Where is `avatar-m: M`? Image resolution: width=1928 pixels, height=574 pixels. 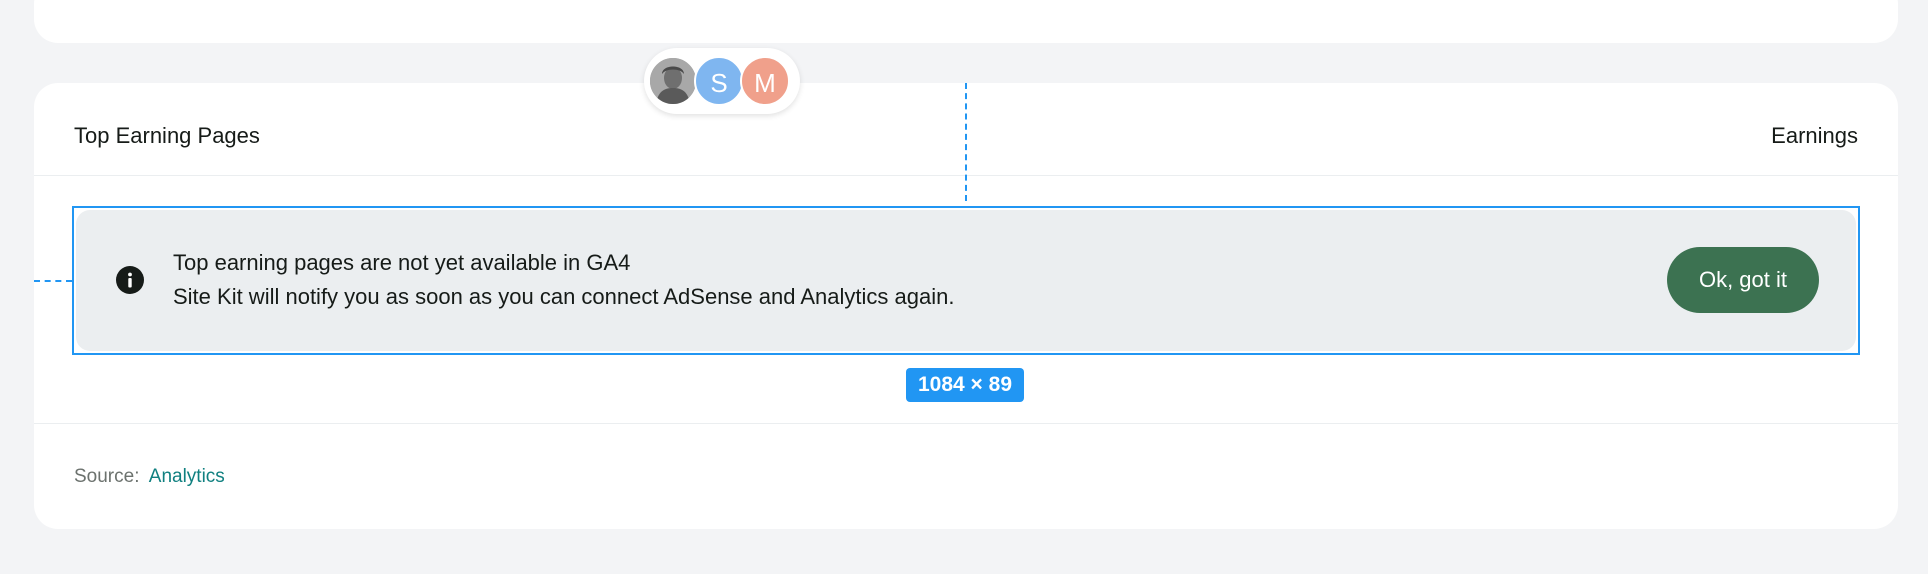 avatar-m: M is located at coordinates (765, 81).